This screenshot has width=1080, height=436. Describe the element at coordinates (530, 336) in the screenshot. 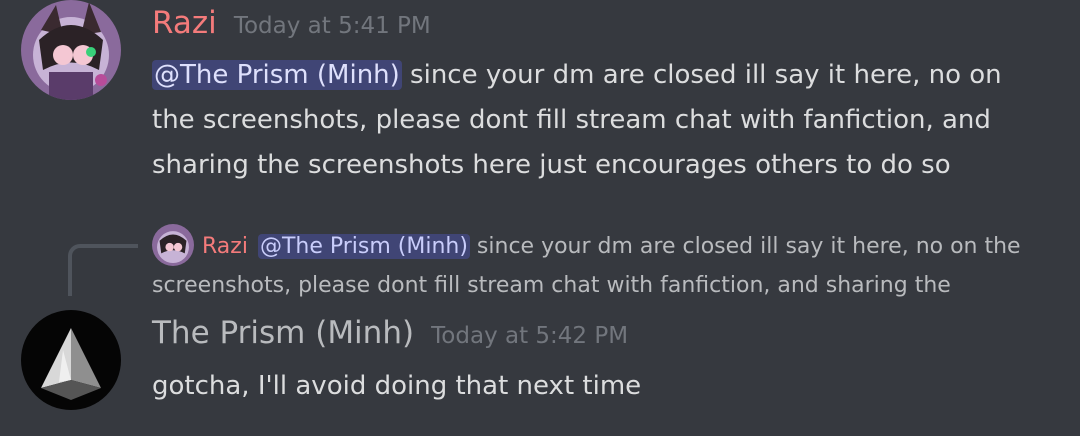

I see `timestamp: Today at 5:42 PM` at that location.